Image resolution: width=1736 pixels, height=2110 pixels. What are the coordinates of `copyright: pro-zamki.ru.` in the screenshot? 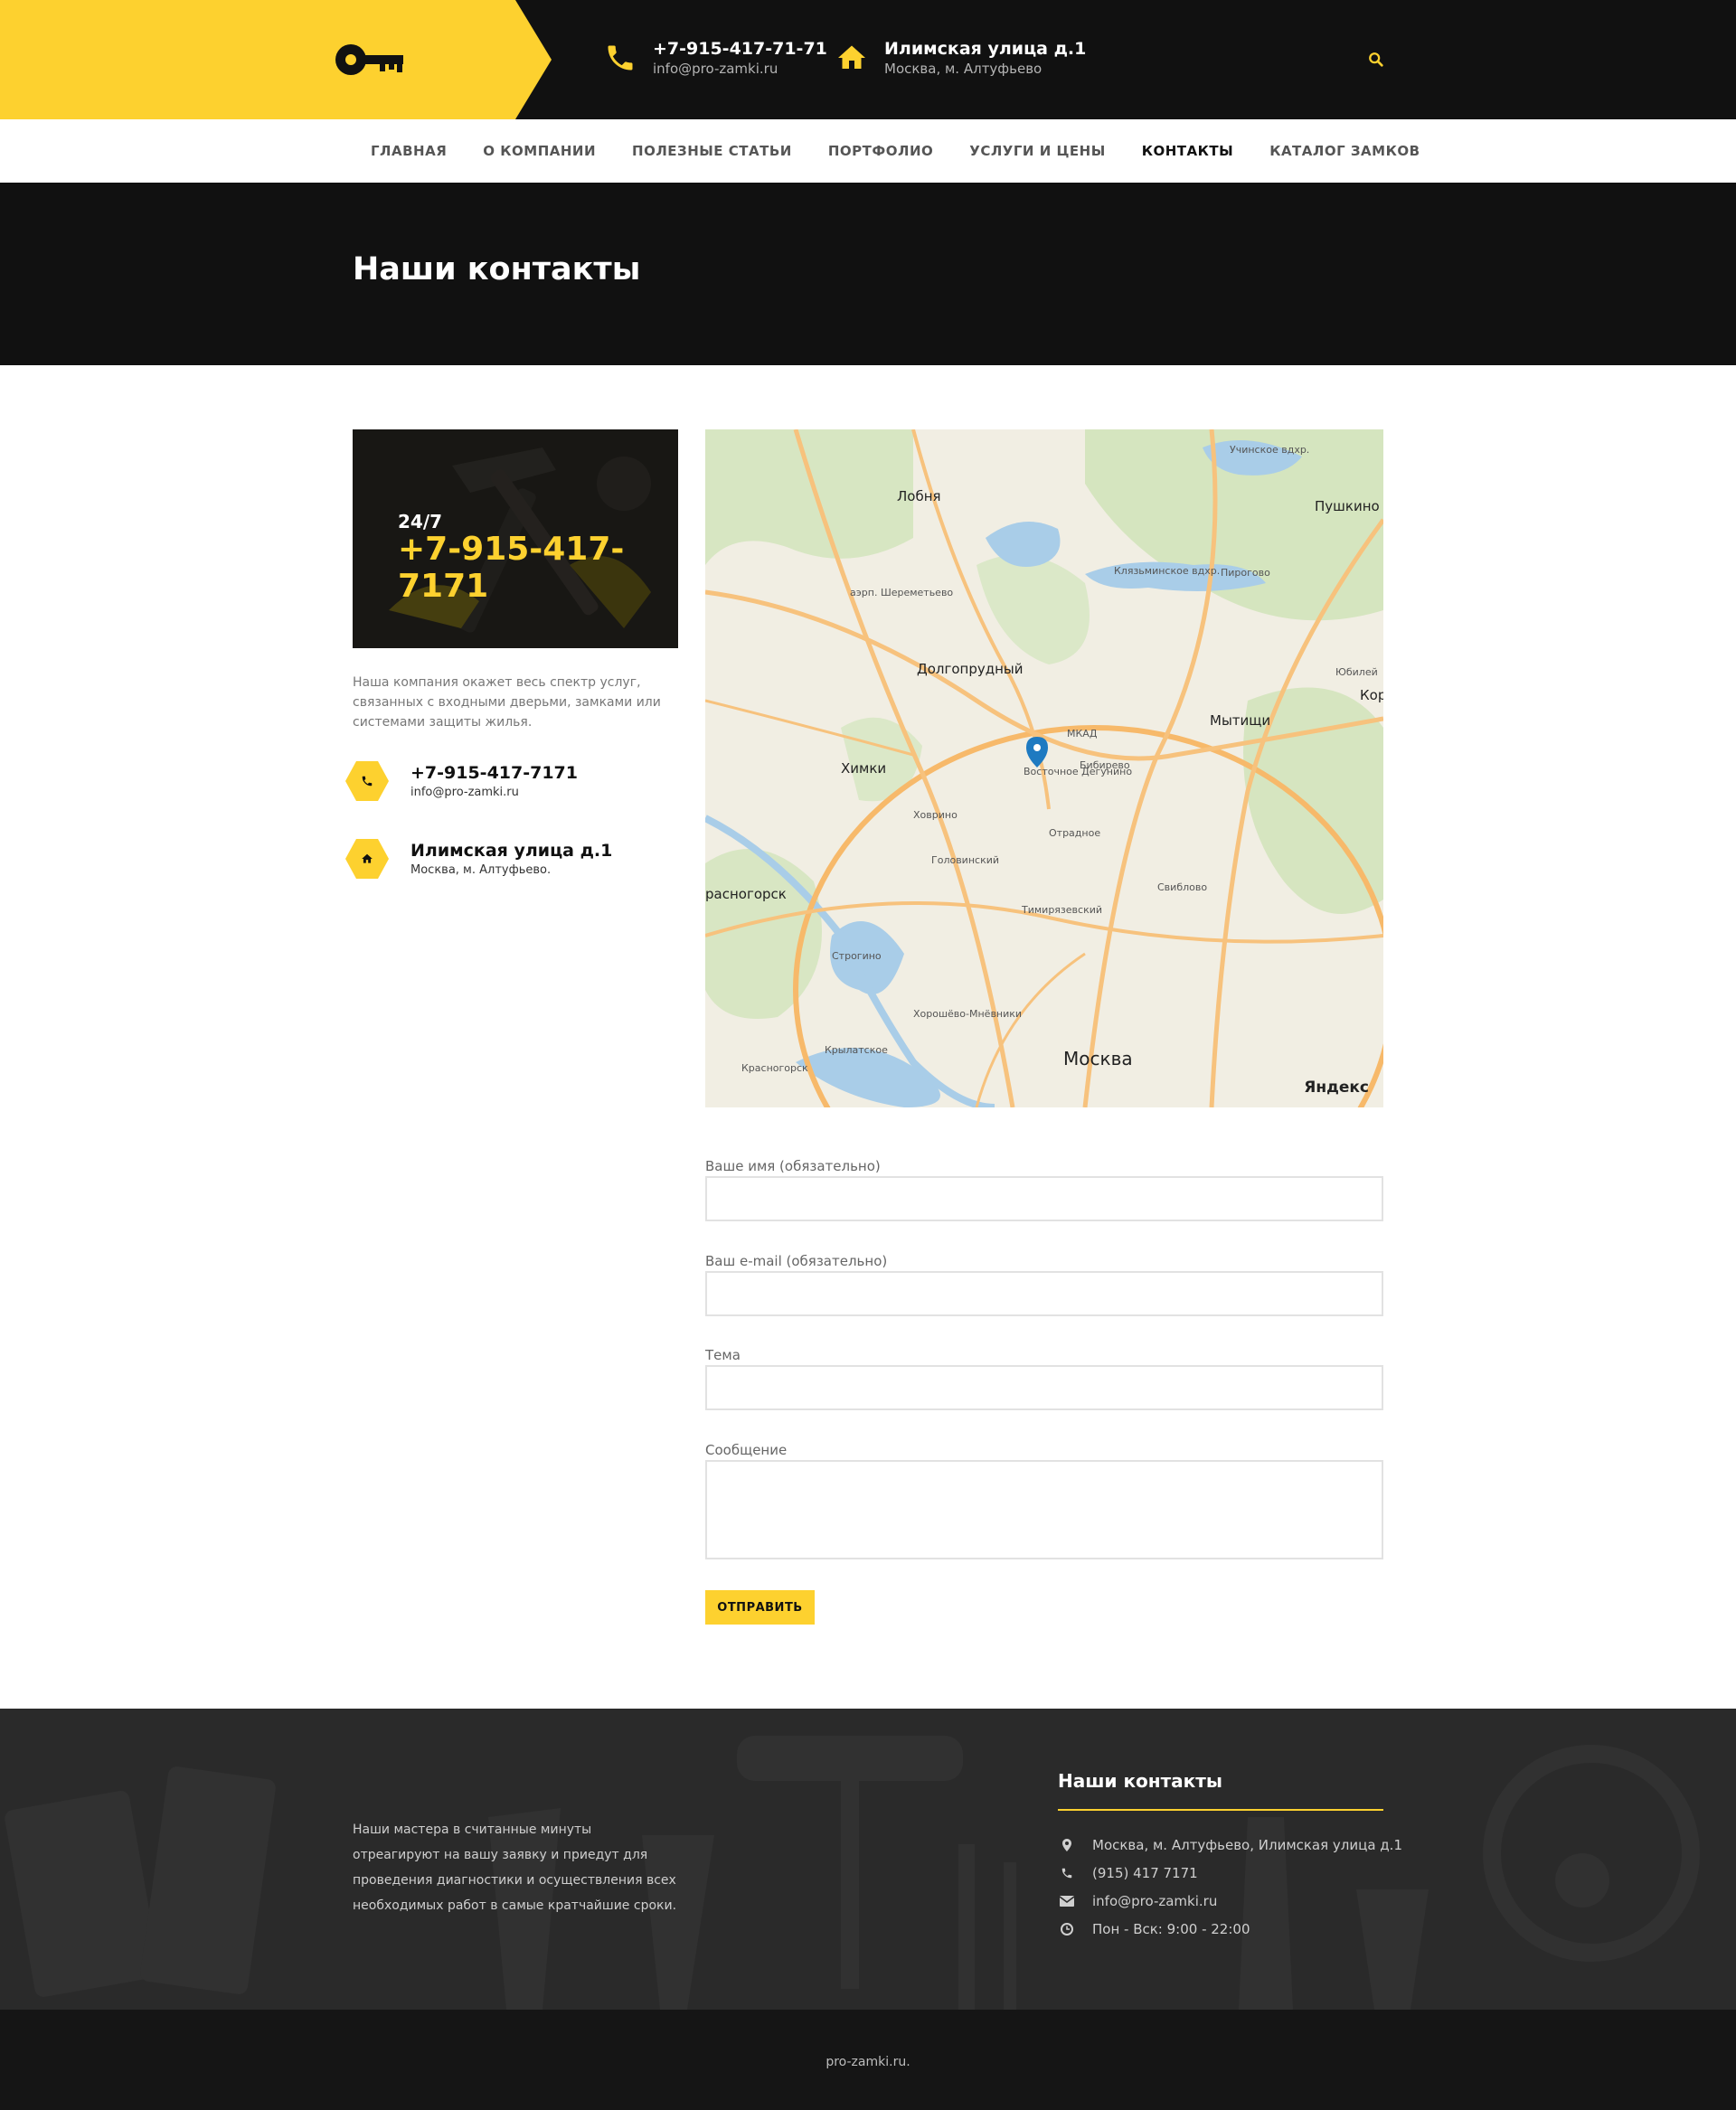 It's located at (868, 2062).